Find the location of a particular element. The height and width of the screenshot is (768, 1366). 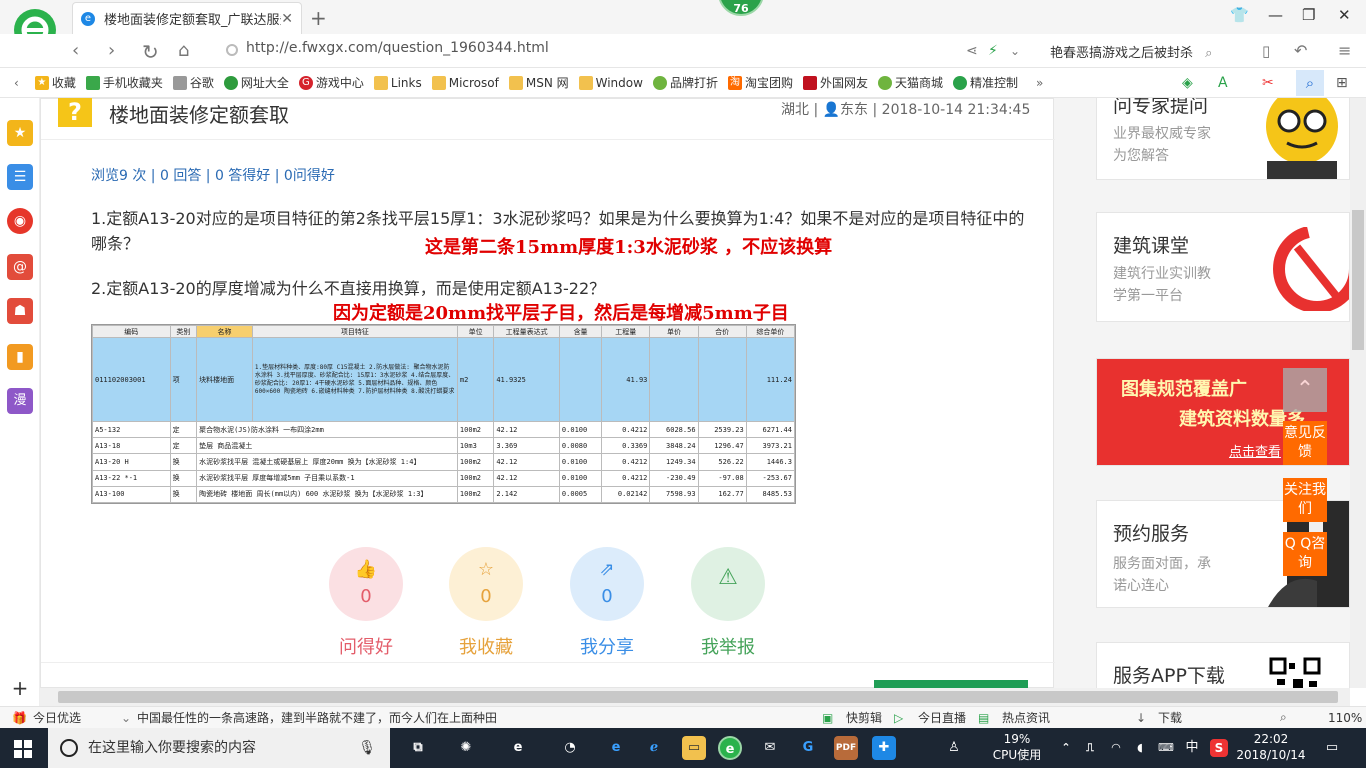

active-tab: e 楼地面装修定额套取_广联达服务 ✕ is located at coordinates (187, 18).